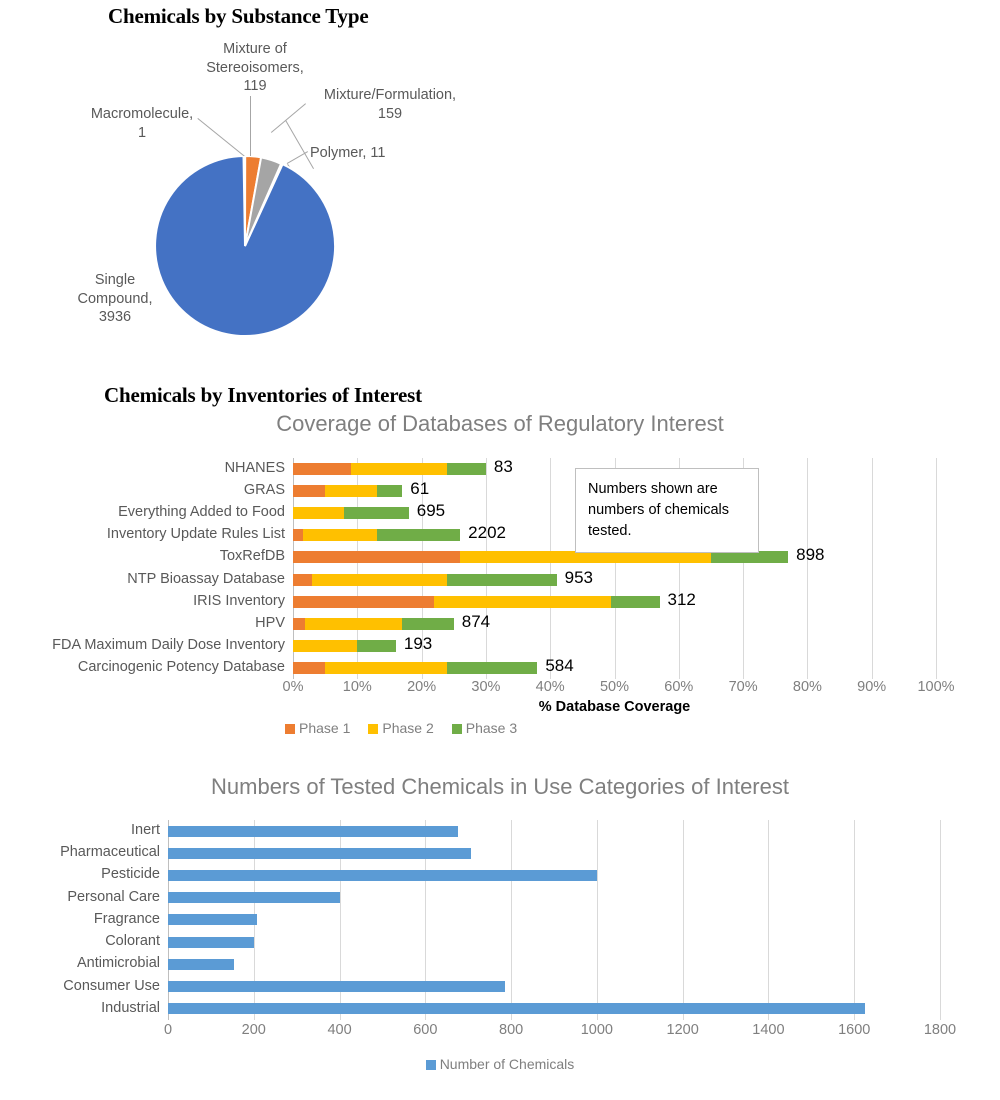 This screenshot has width=1000, height=1100. What do you see at coordinates (743, 687) in the screenshot?
I see `x-tick-label: 70%` at bounding box center [743, 687].